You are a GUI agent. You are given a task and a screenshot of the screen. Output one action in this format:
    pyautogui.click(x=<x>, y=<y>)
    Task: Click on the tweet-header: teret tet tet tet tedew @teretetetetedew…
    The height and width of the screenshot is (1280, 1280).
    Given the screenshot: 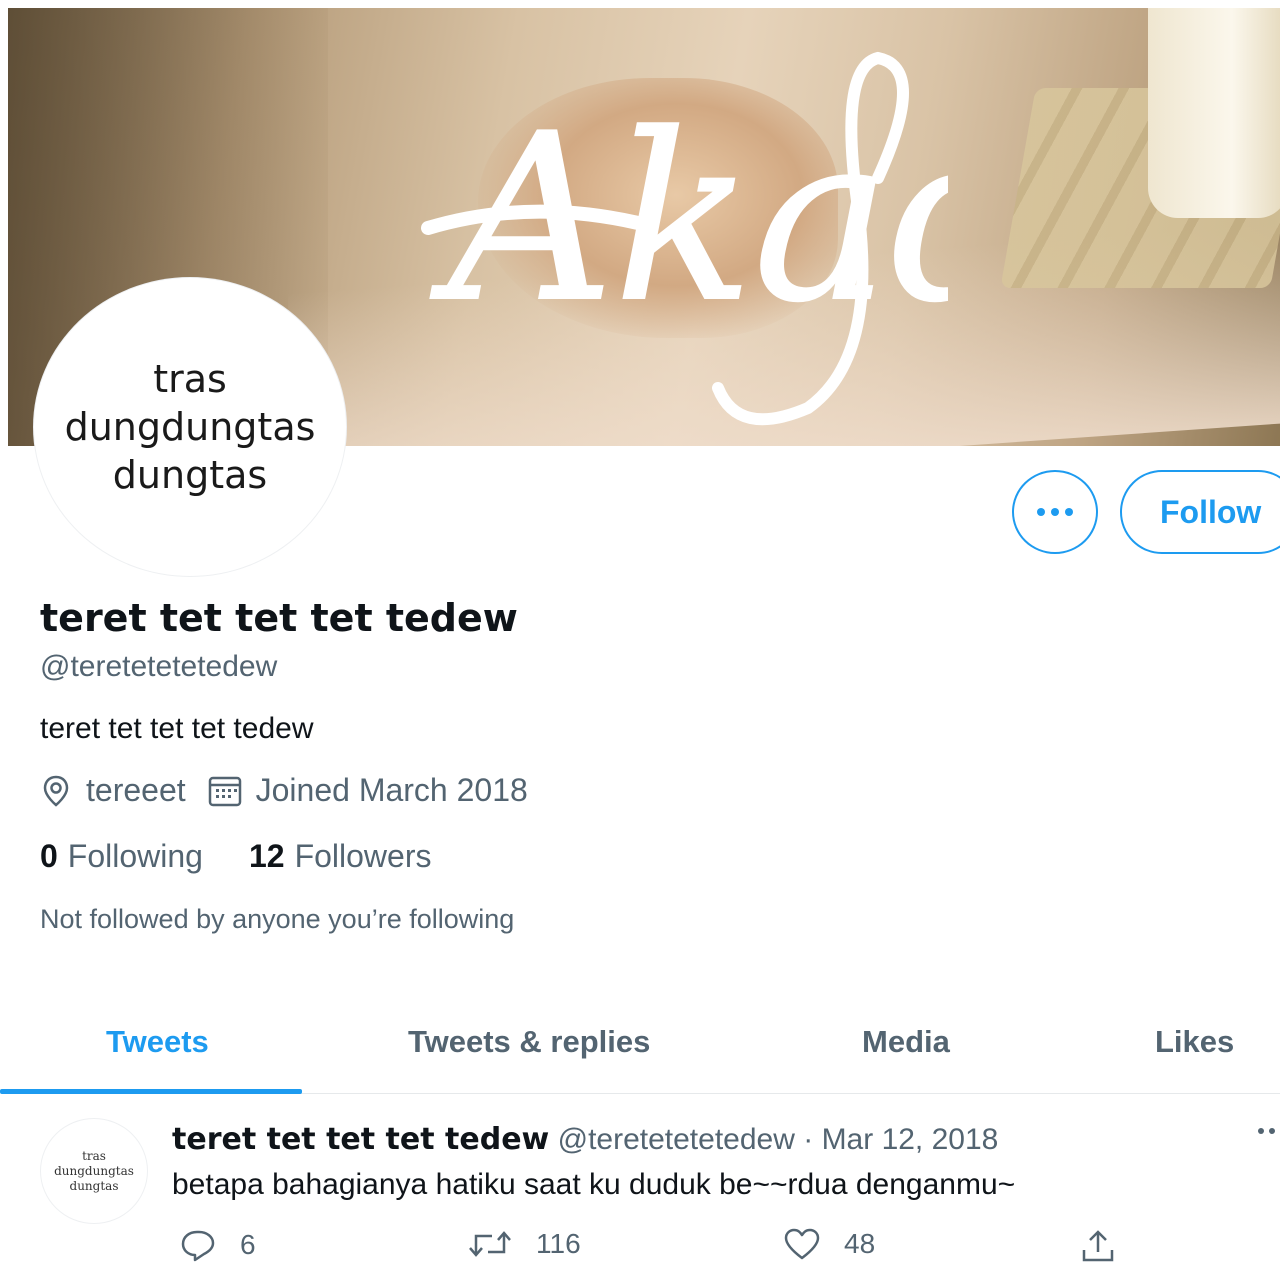 What is the action you would take?
    pyautogui.click(x=585, y=1139)
    